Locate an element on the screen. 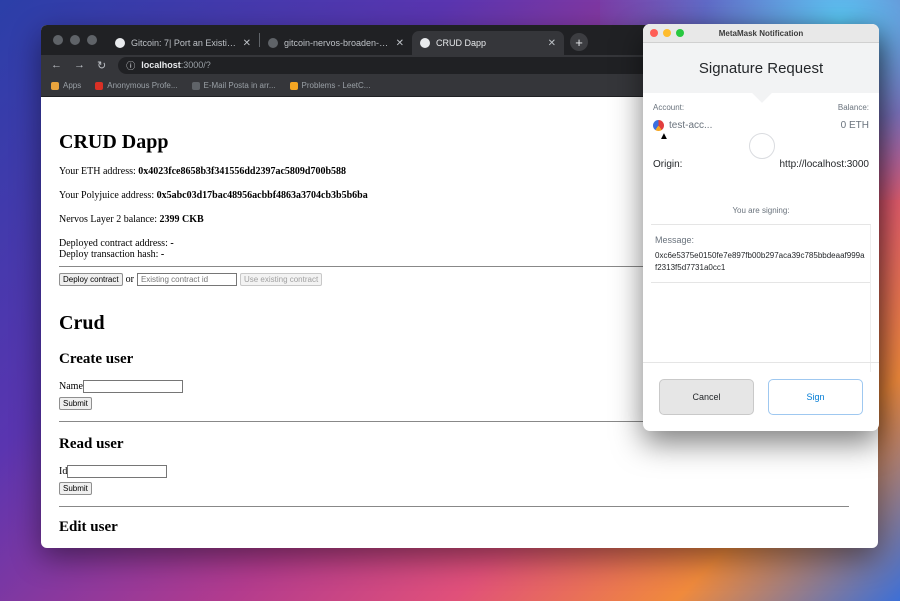 The image size is (900, 601). github-favicon-icon is located at coordinates (273, 43).